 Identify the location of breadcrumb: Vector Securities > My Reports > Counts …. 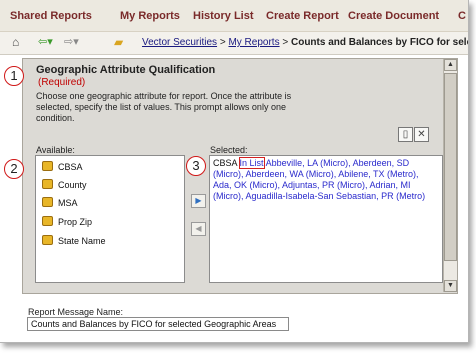
(305, 42).